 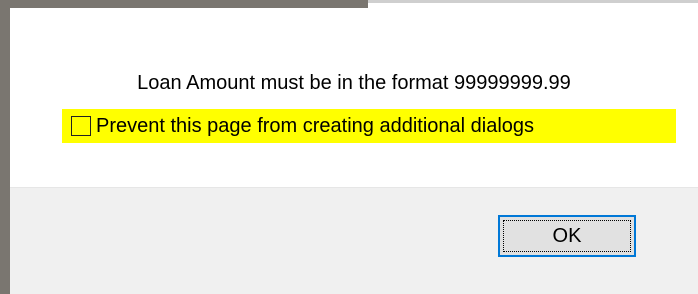 I want to click on window-frame-left, so click(x=5, y=147).